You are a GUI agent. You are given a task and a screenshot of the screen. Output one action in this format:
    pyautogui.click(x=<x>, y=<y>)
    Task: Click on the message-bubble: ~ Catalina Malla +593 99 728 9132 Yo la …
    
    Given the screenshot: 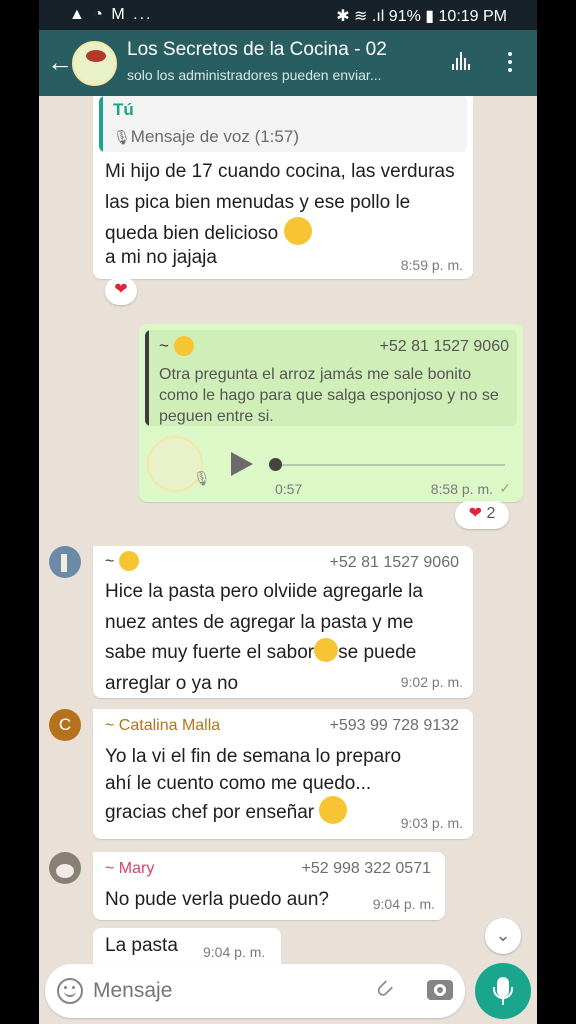 What is the action you would take?
    pyautogui.click(x=283, y=774)
    